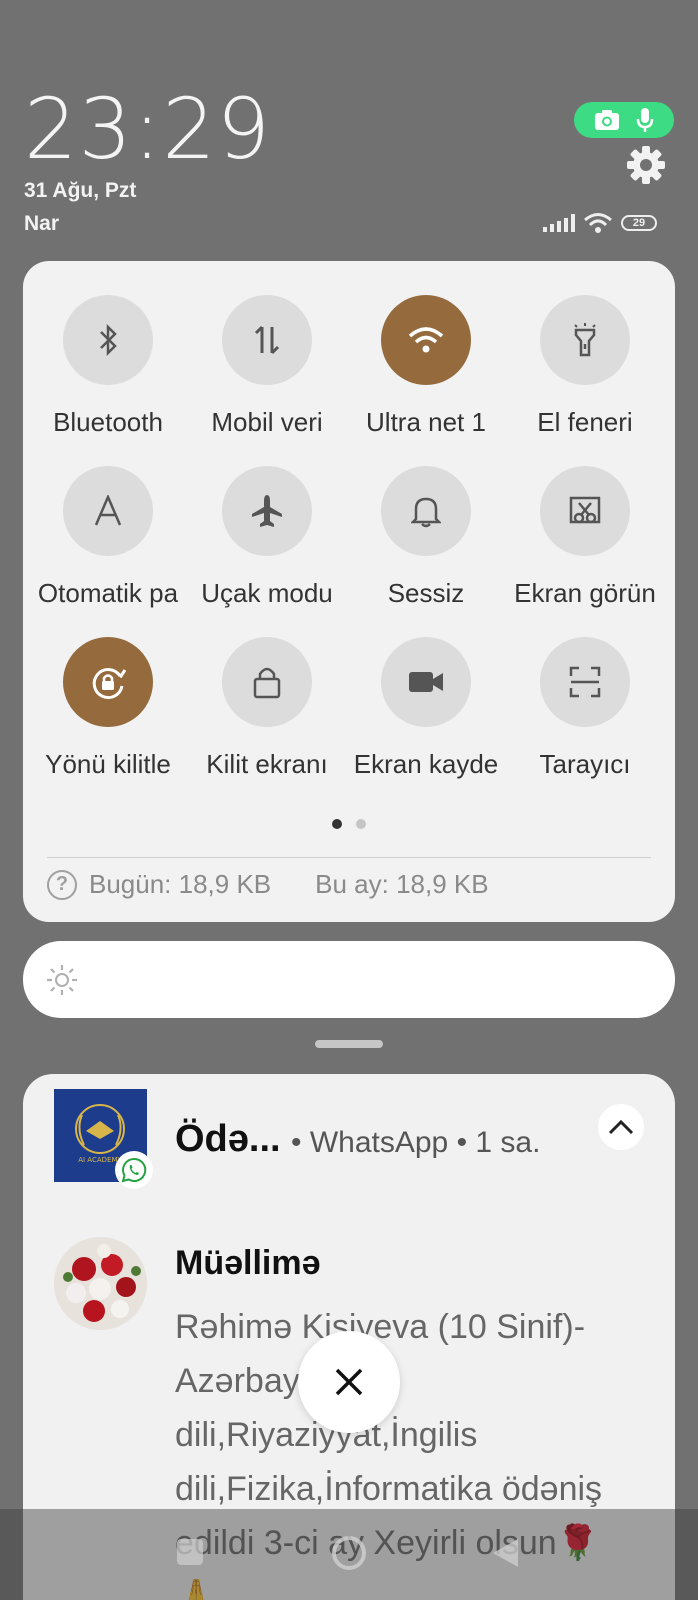  I want to click on tile-screen-recorder: Ekran kayde, so click(426, 708).